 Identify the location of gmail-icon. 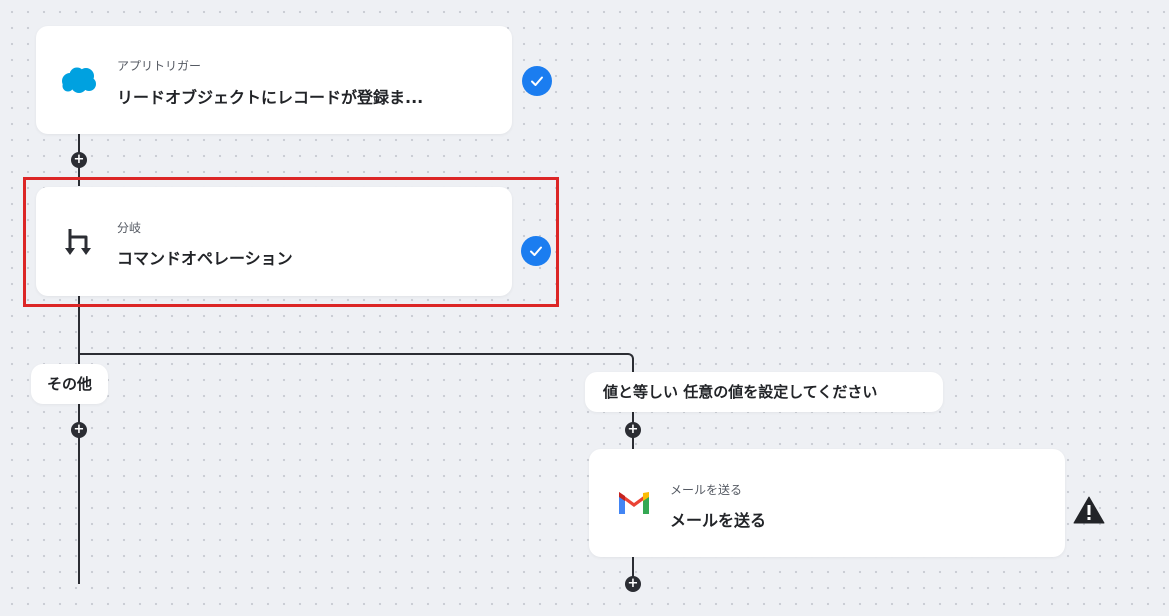
(634, 503).